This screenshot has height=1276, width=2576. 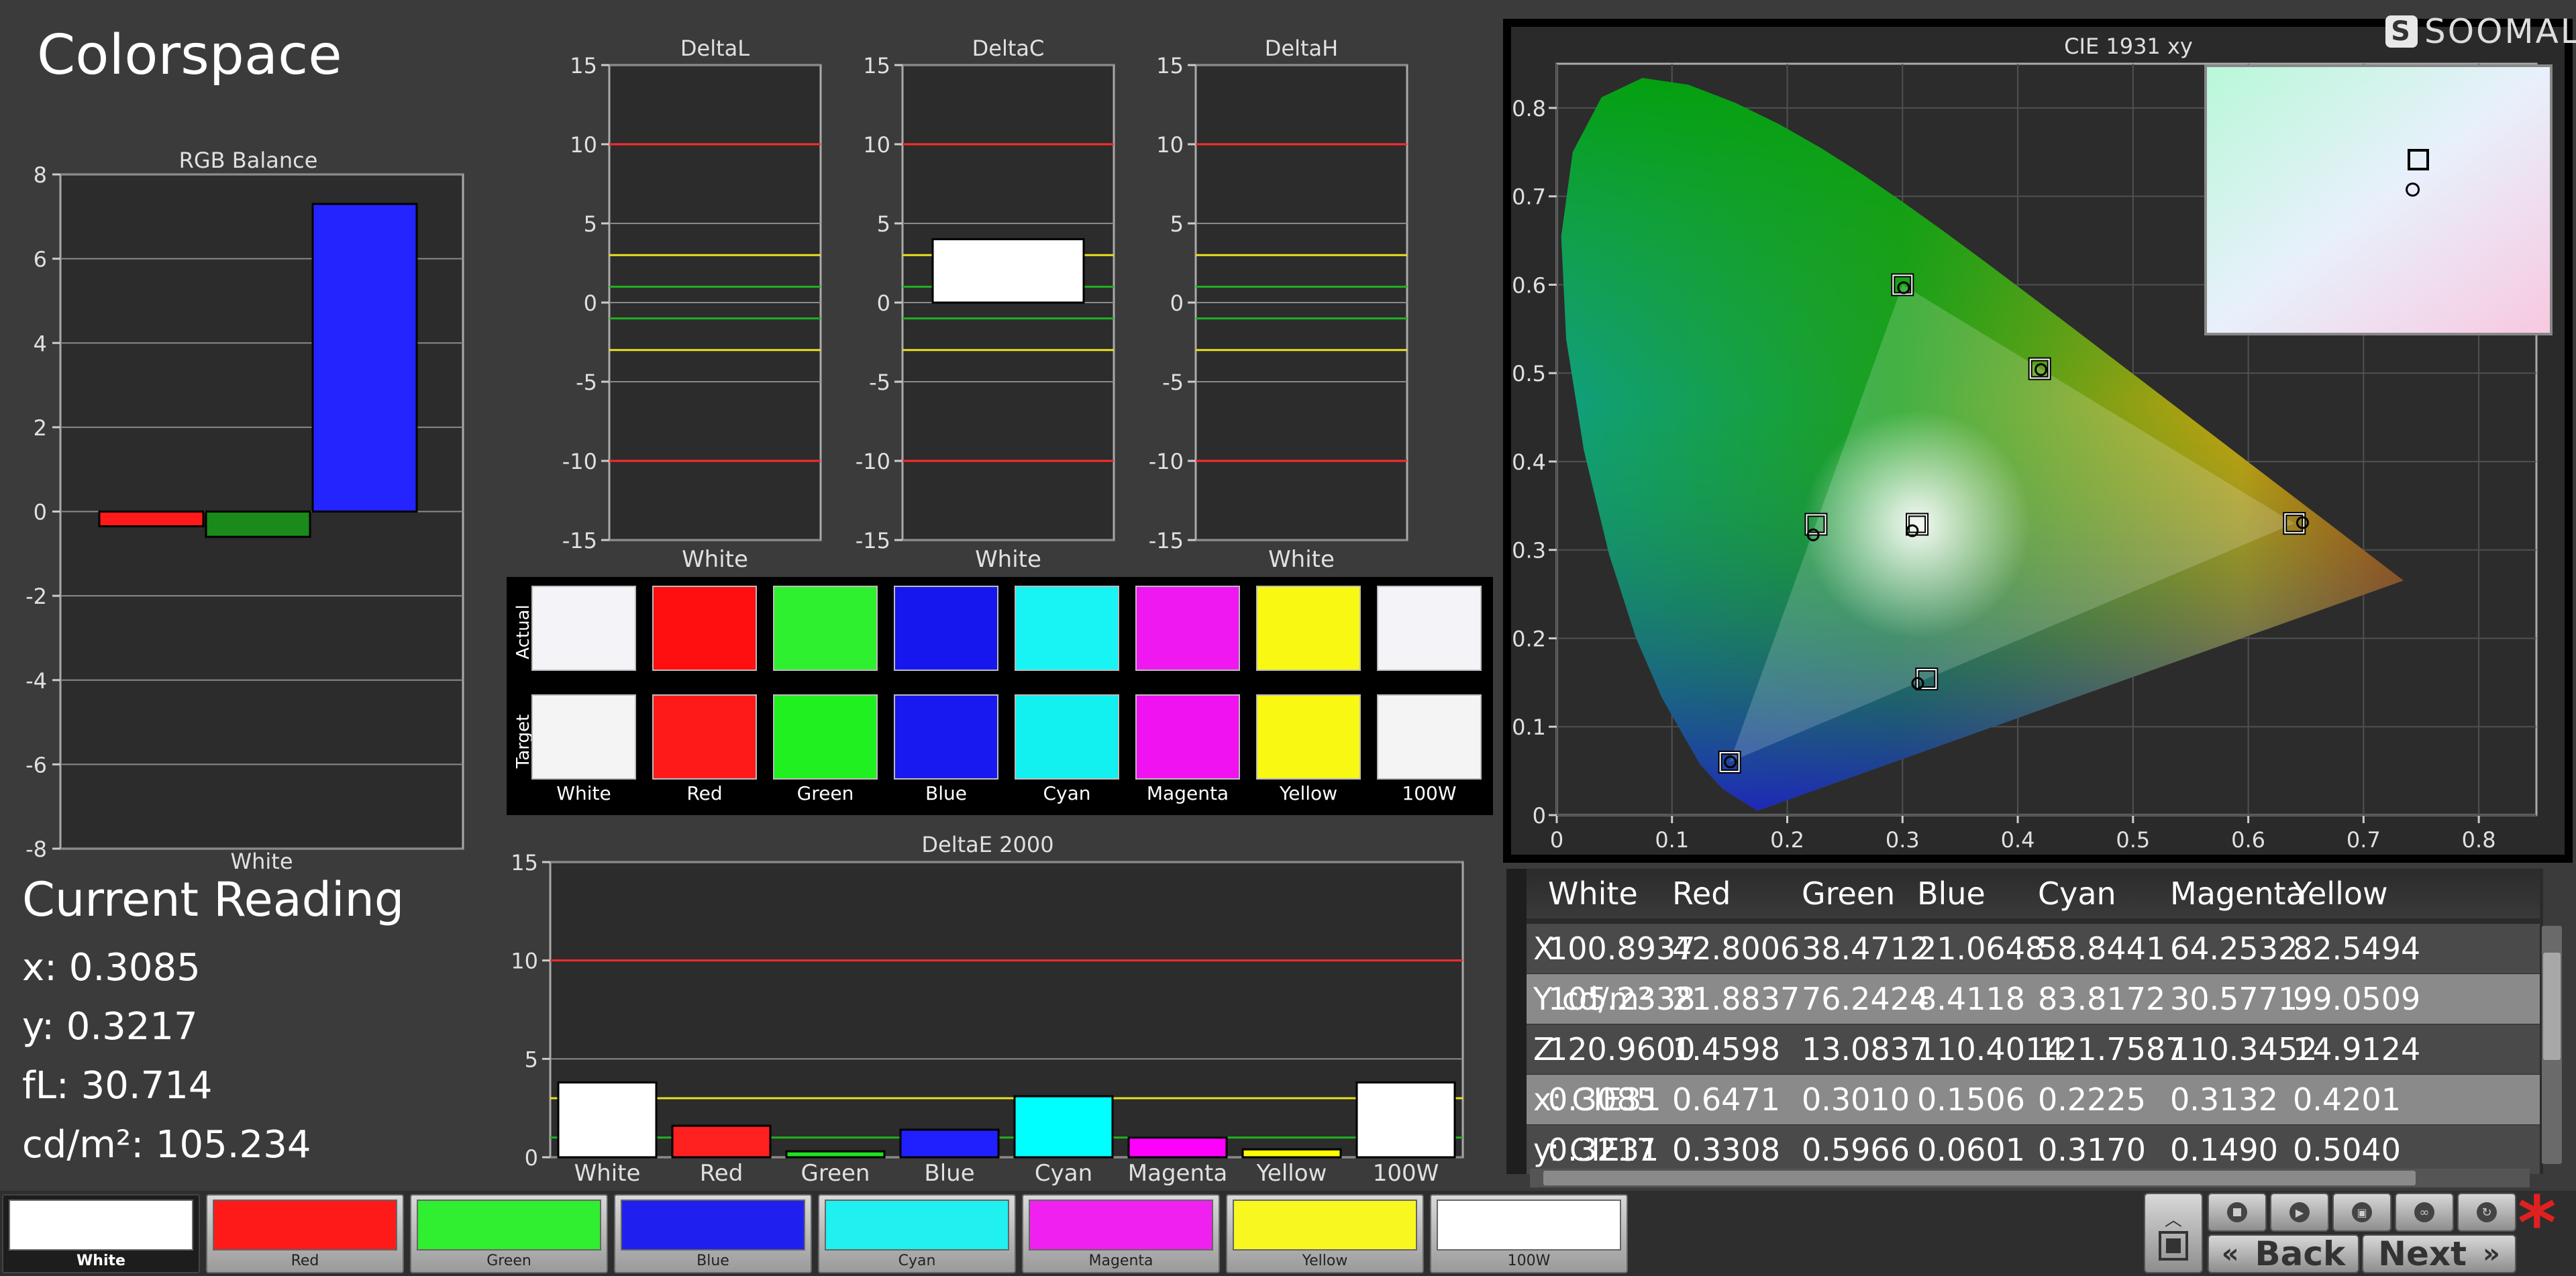 What do you see at coordinates (1177, 303) in the screenshot?
I see `delta-y-tick-label: 0` at bounding box center [1177, 303].